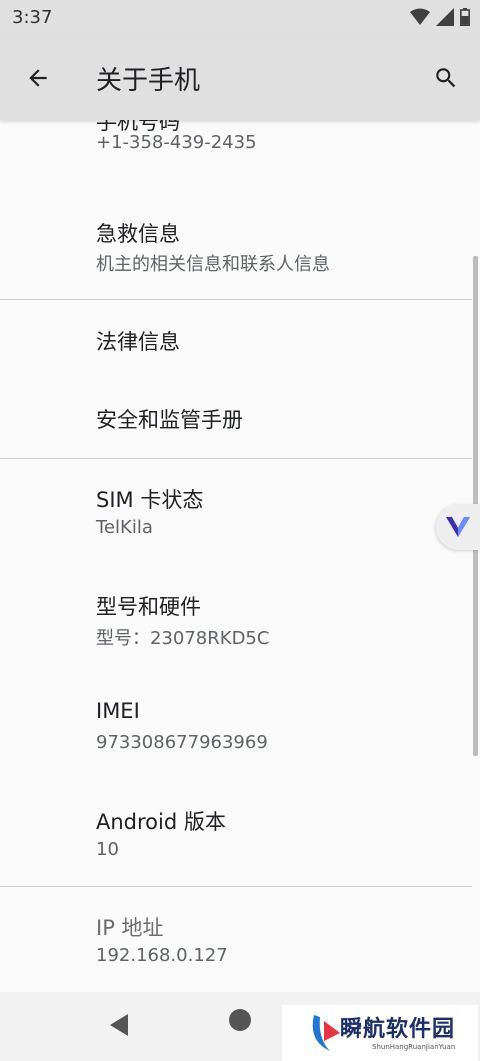 Image resolution: width=480 pixels, height=1061 pixels. I want to click on back-button, so click(38, 78).